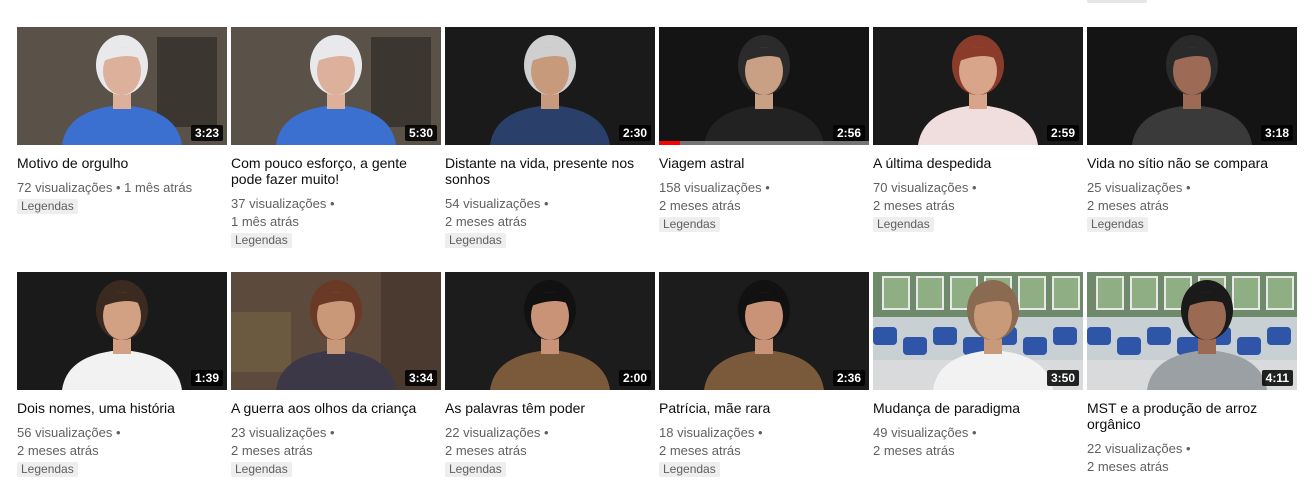 This screenshot has width=1316, height=501. What do you see at coordinates (497, 203) in the screenshot?
I see `view-count: 54 visualizações •` at bounding box center [497, 203].